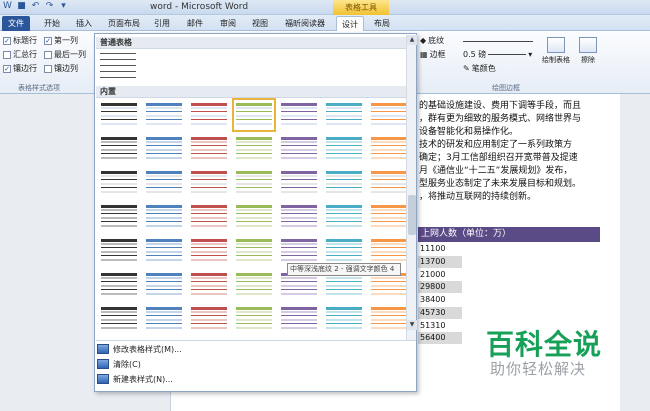 Image resolution: width=650 pixels, height=411 pixels. What do you see at coordinates (382, 23) in the screenshot?
I see `tab-layout: 布局` at bounding box center [382, 23].